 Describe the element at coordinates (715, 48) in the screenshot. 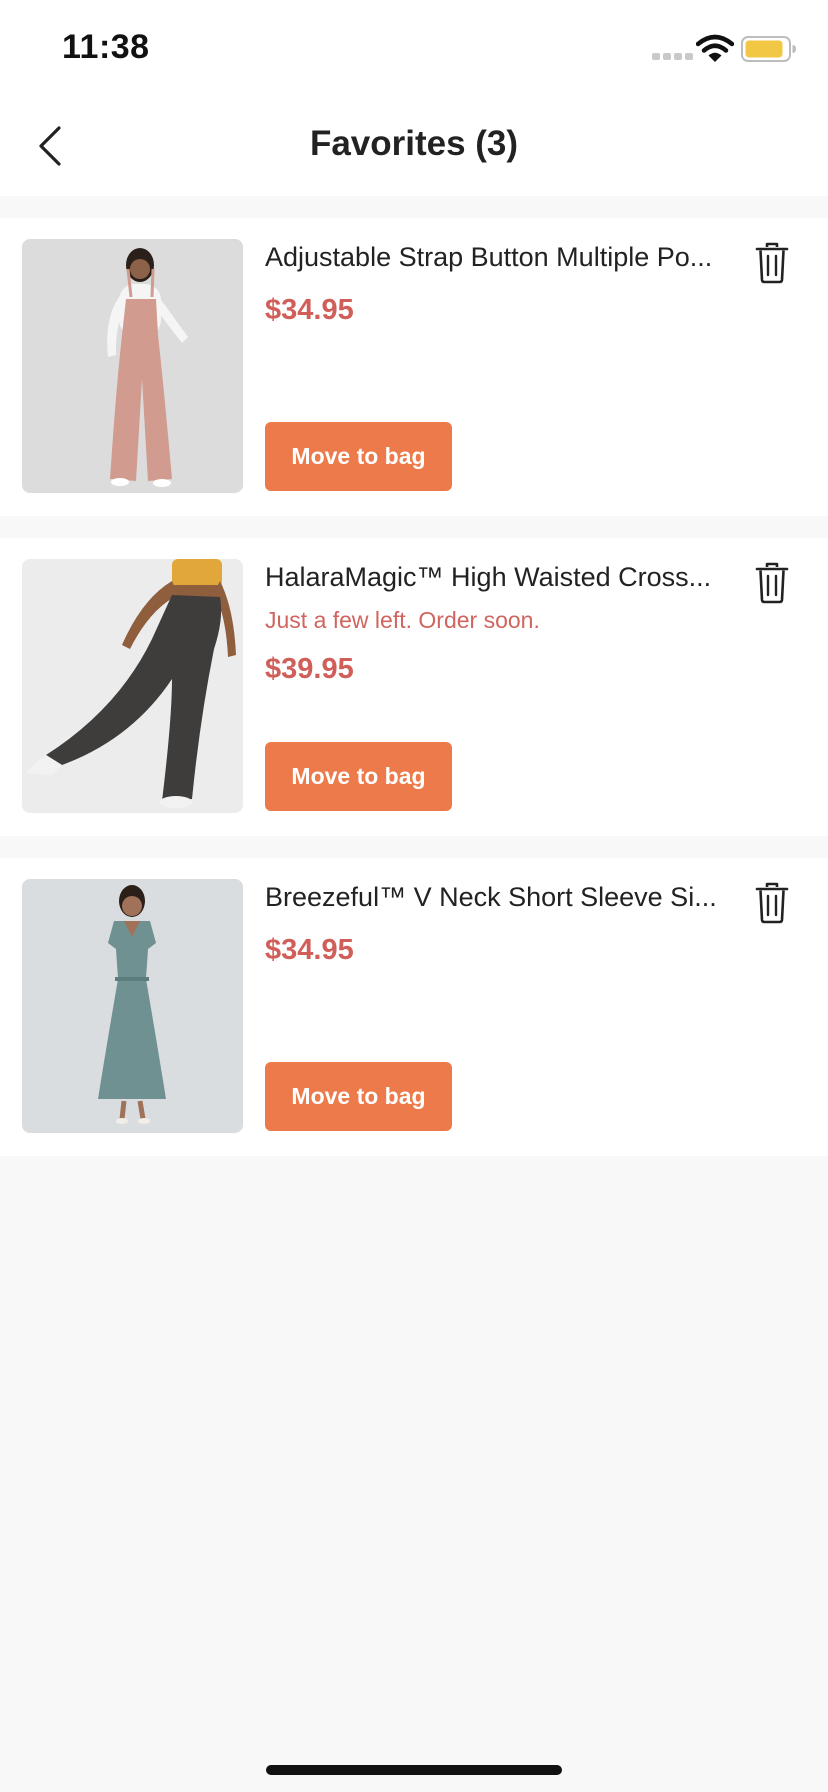

I see `wifi-icon` at that location.